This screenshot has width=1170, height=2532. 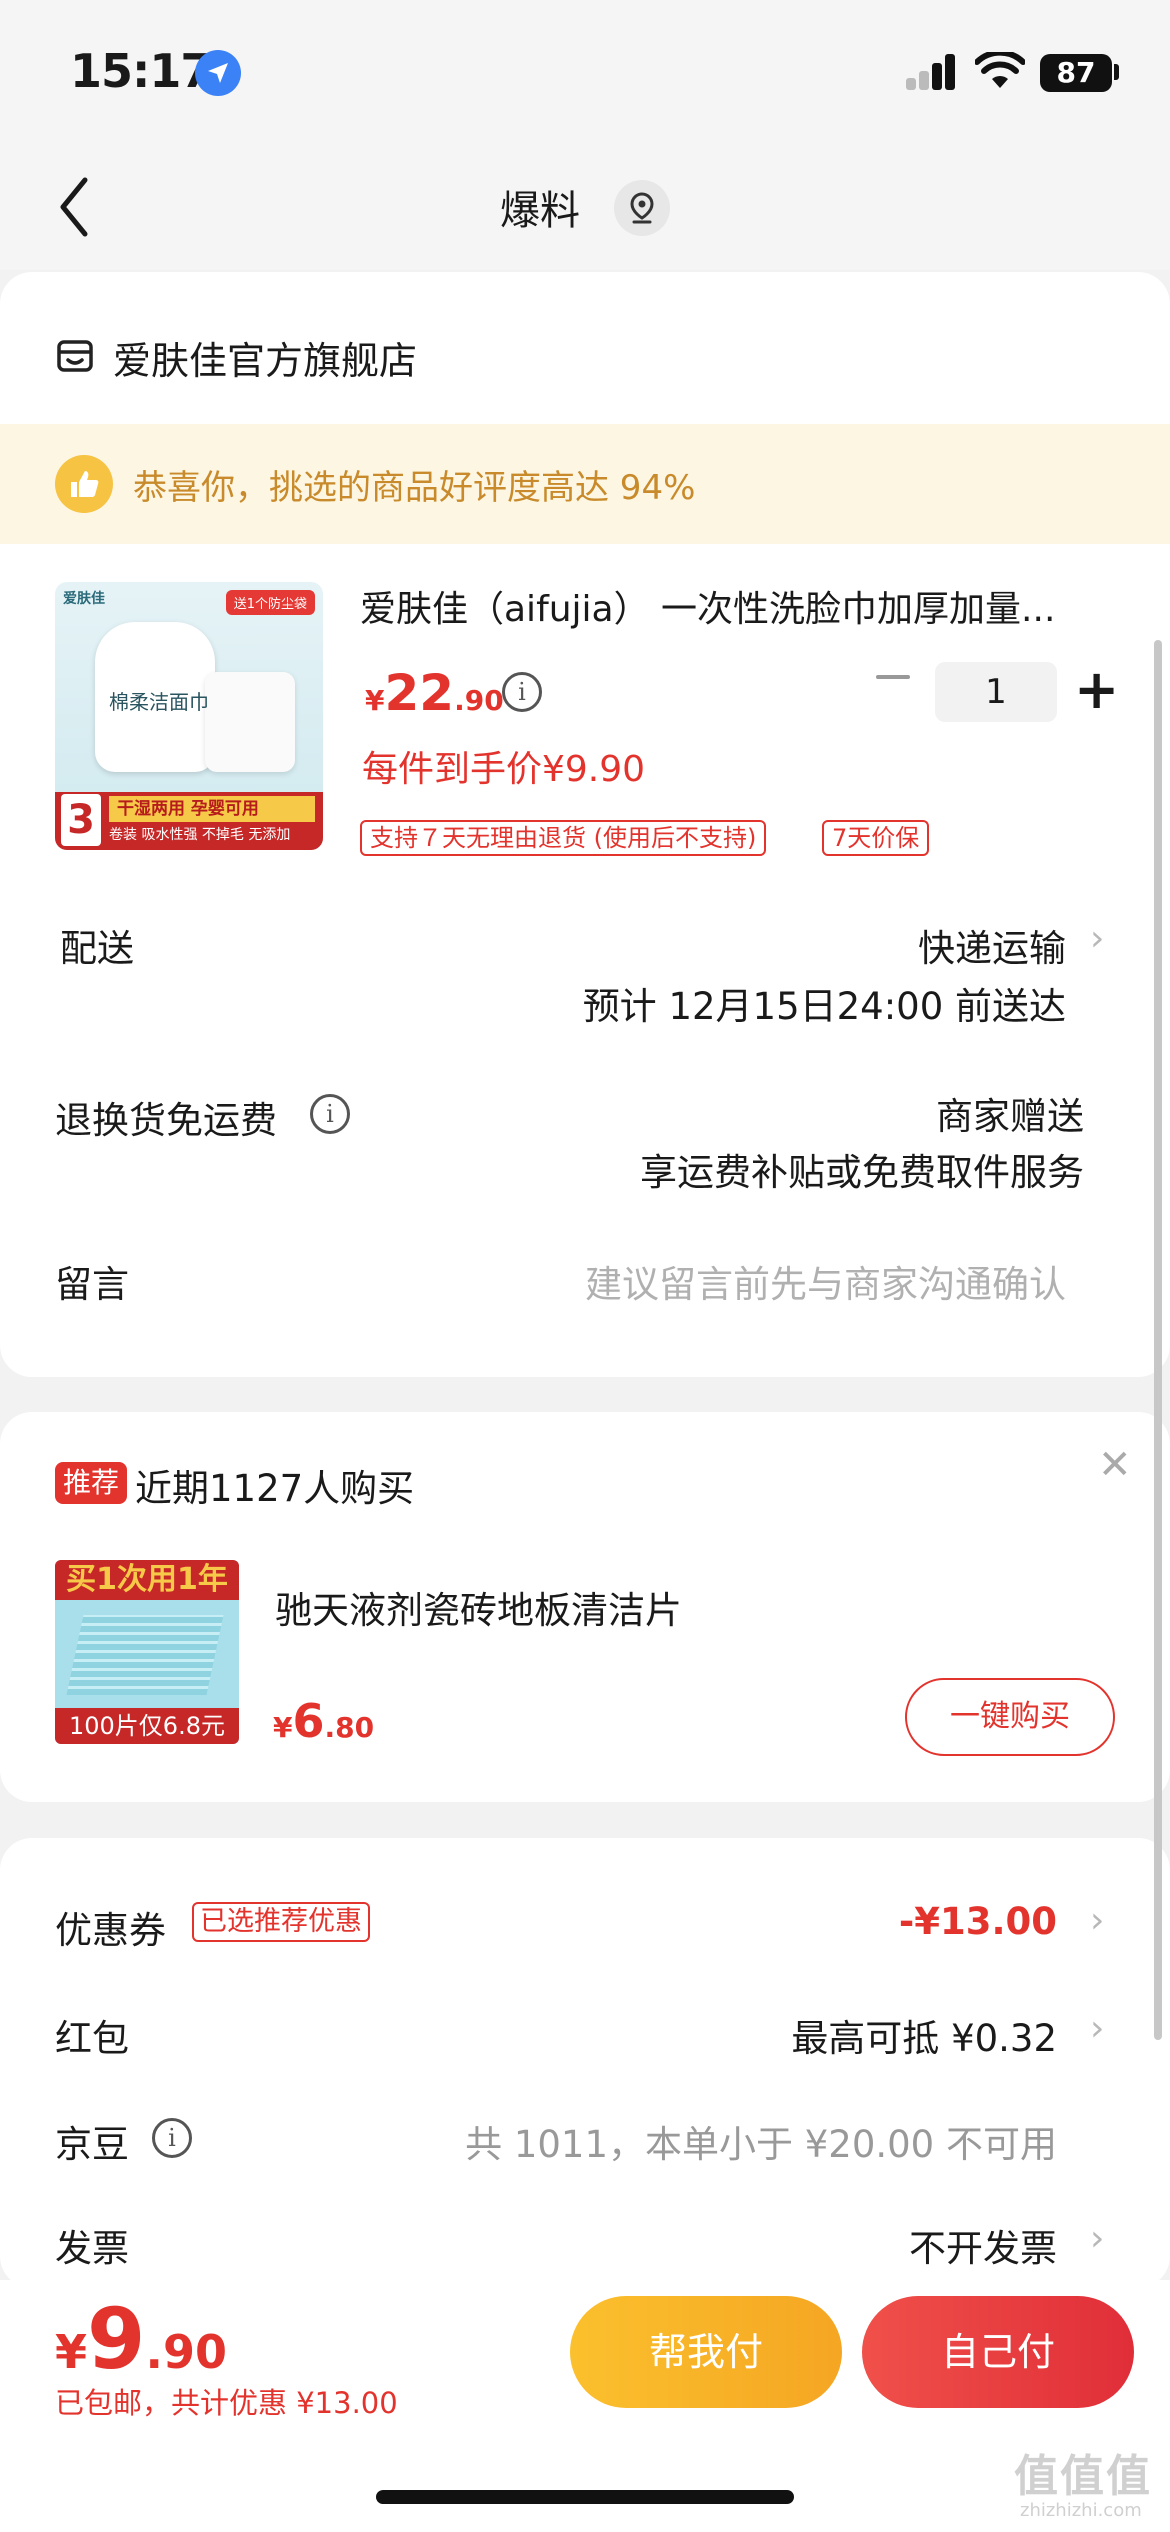 What do you see at coordinates (84, 599) in the screenshot?
I see `product-image-brand: 爱肤佳` at bounding box center [84, 599].